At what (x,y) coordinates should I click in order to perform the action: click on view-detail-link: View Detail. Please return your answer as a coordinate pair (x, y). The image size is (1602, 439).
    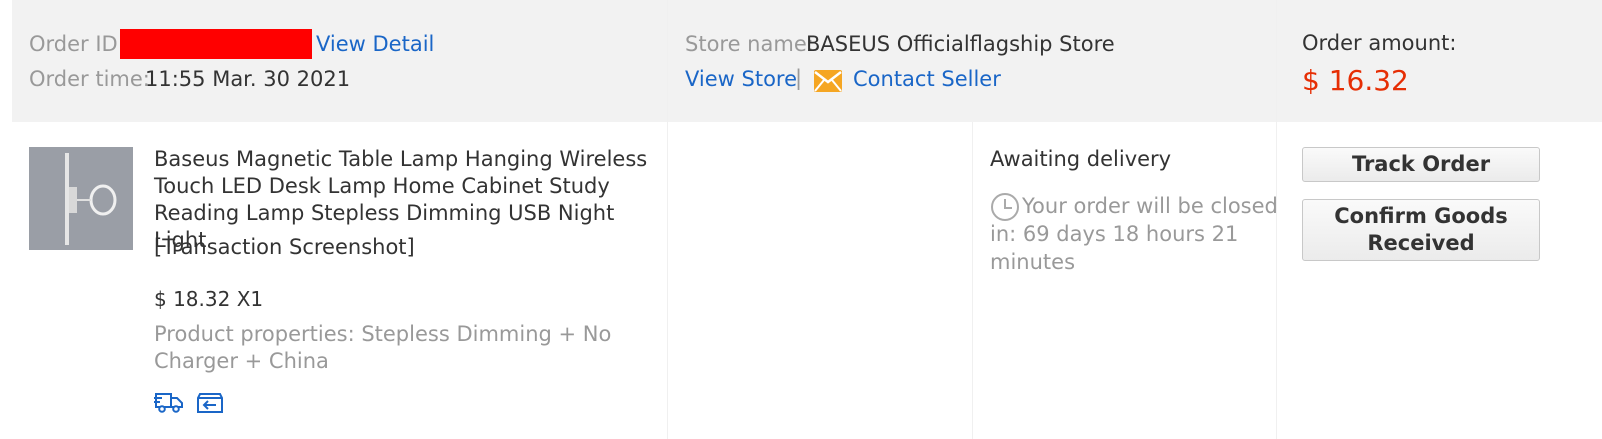
    Looking at the image, I should click on (375, 44).